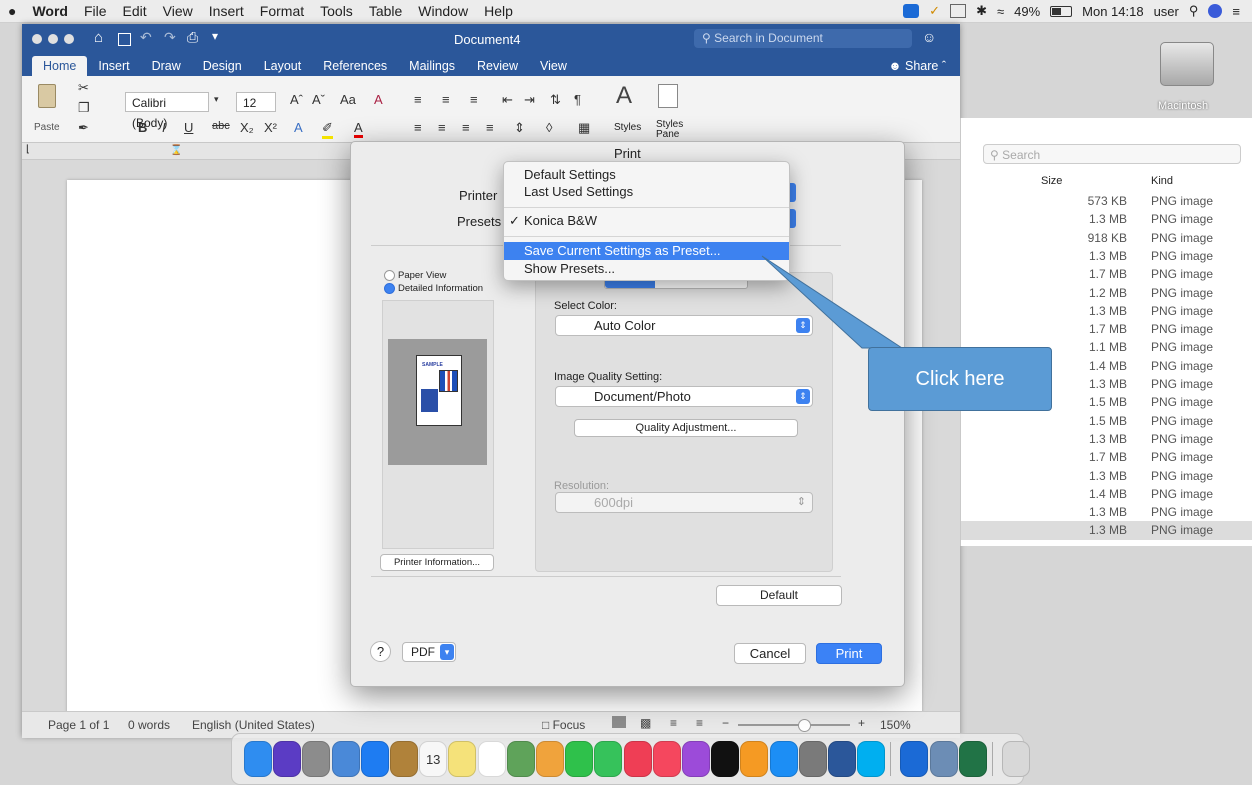 This screenshot has height=785, width=1252. What do you see at coordinates (981, 11) in the screenshot?
I see `bluetooth-icon: ✱` at bounding box center [981, 11].